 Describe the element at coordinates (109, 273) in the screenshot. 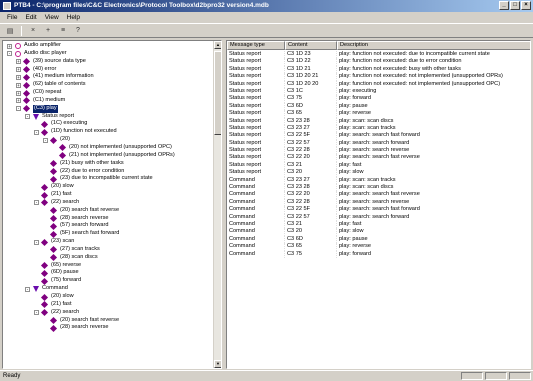

I see `tree-node: (6D) pause` at that location.